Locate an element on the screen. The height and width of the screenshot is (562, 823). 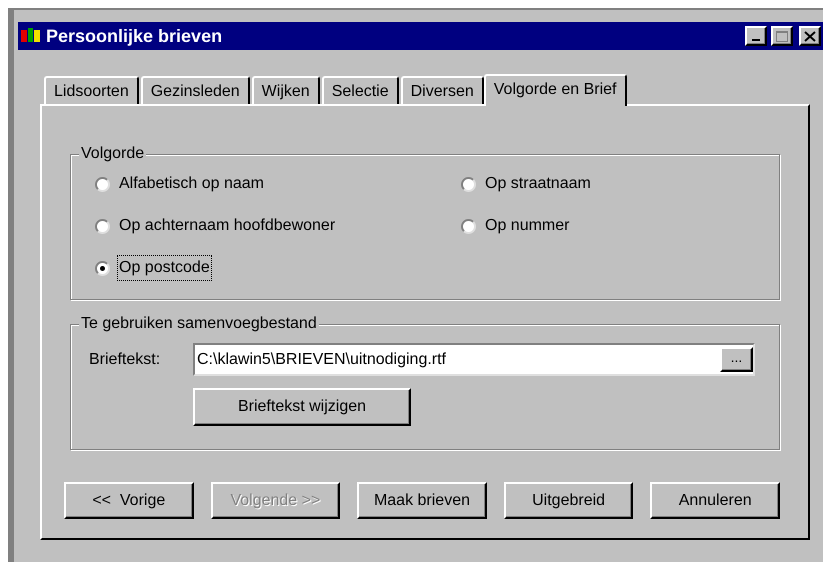
group-title: Te gebruiken samenvoegbestand is located at coordinates (199, 324).